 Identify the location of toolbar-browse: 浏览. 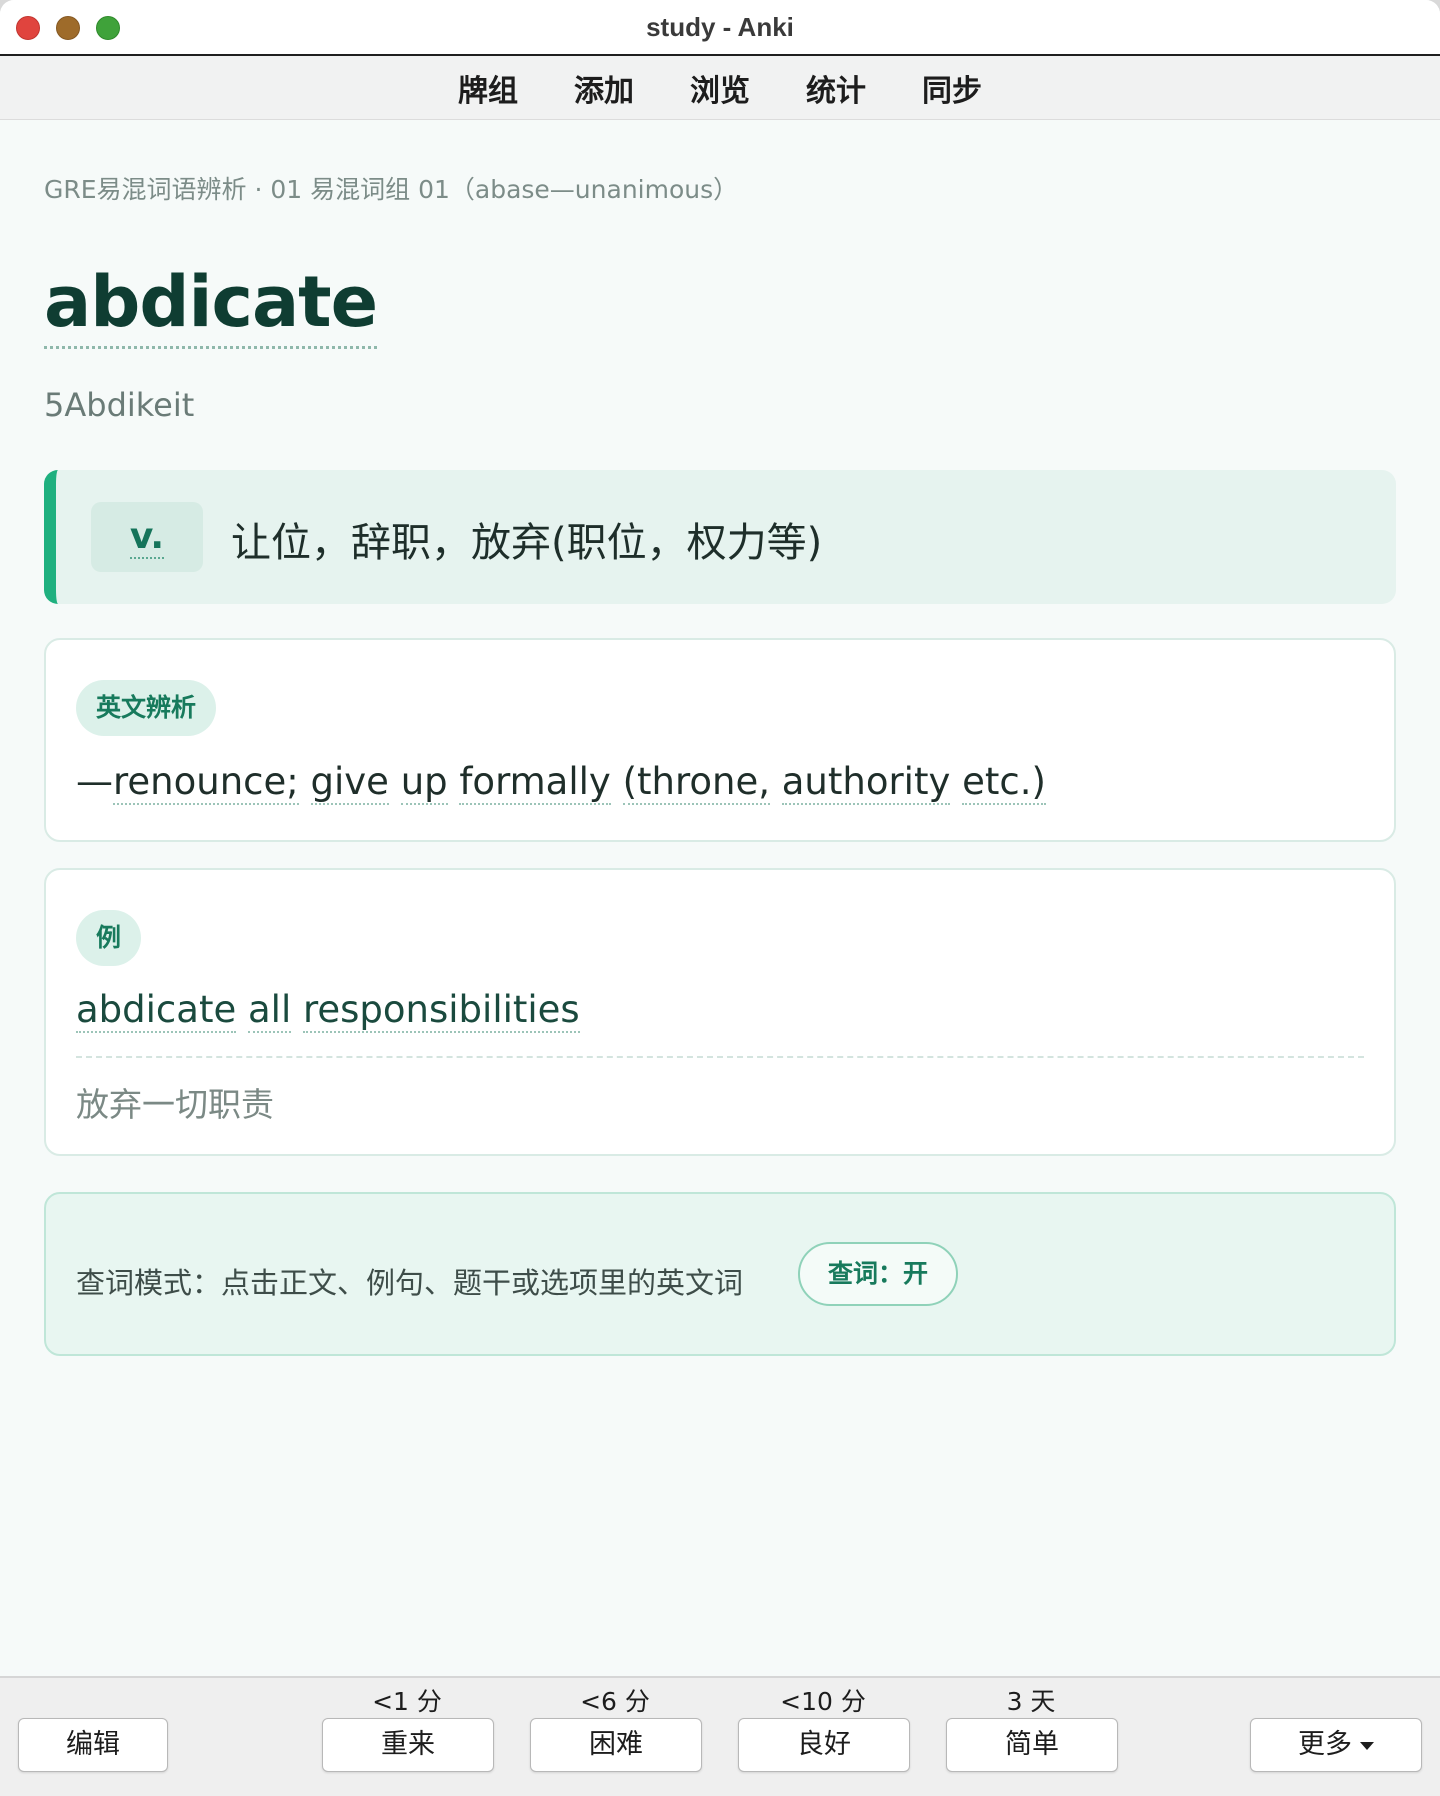
(720, 88).